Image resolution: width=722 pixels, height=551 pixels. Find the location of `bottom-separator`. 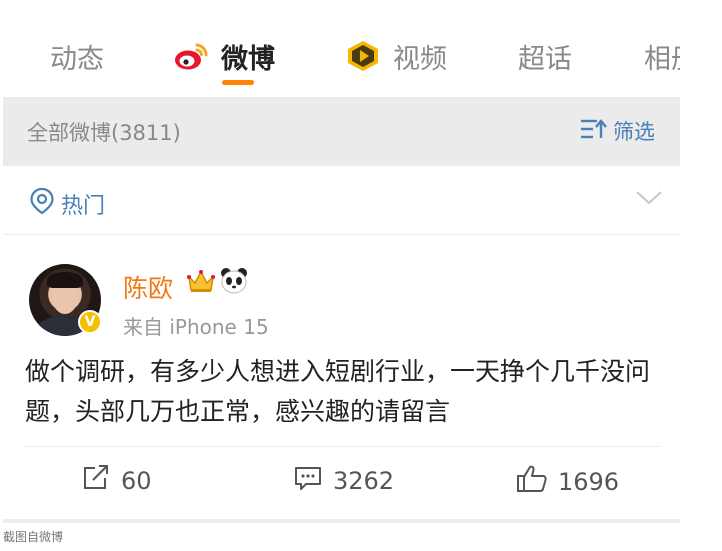

bottom-separator is located at coordinates (341, 521).